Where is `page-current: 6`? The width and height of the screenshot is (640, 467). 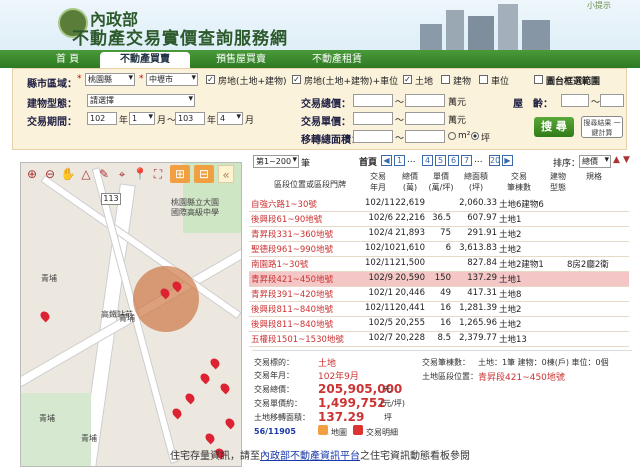
page-current: 6 is located at coordinates (453, 160).